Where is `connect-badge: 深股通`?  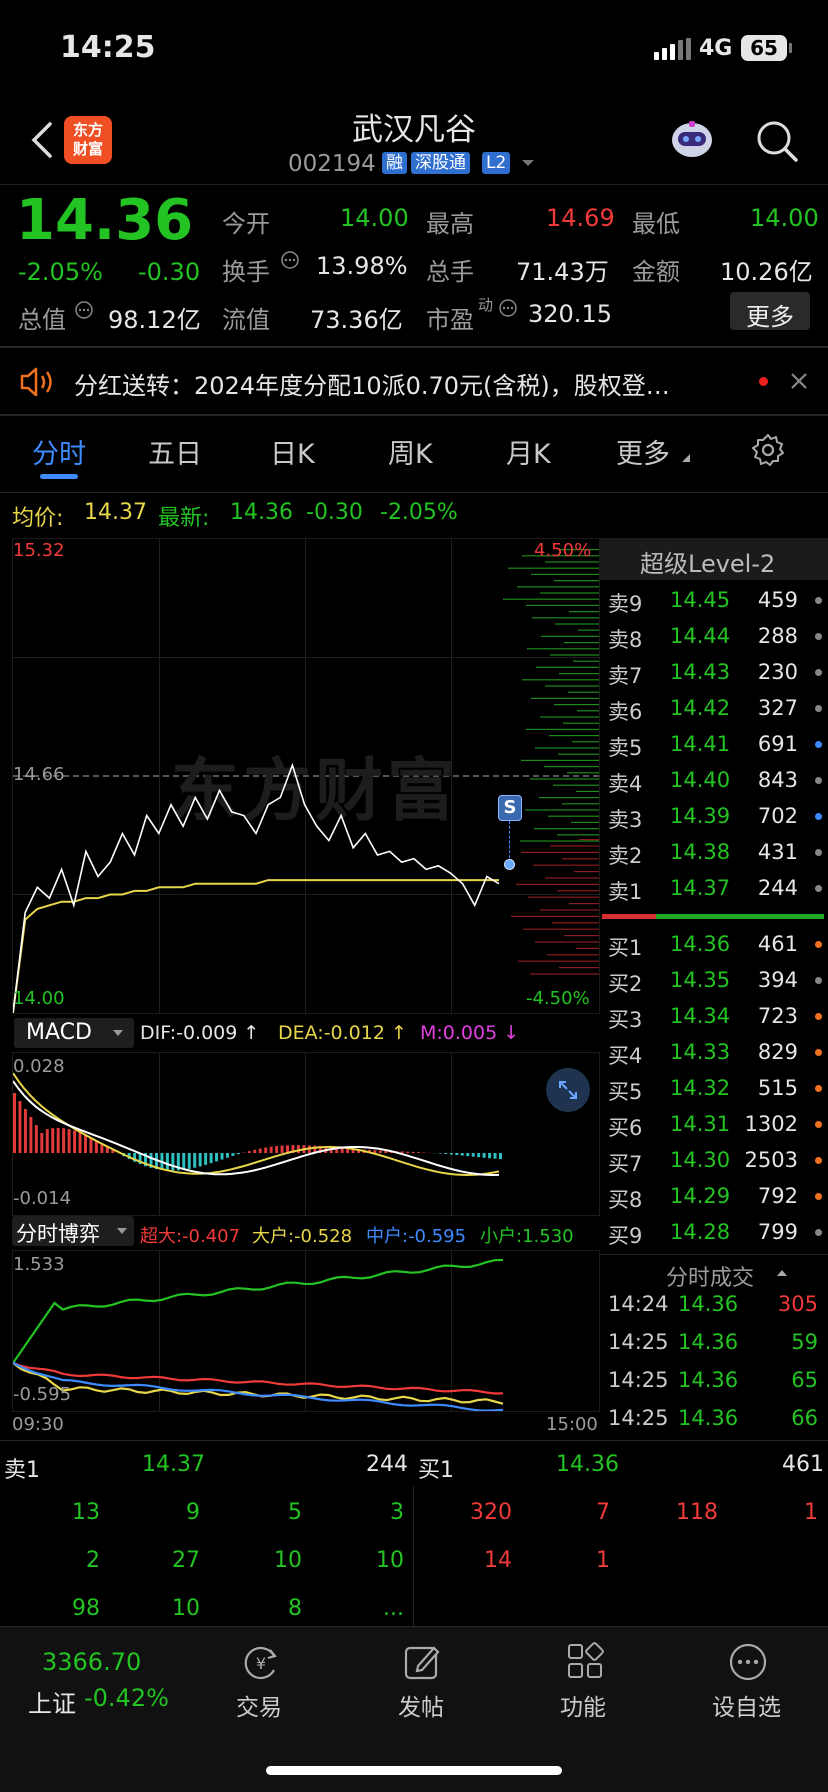 connect-badge: 深股通 is located at coordinates (440, 163).